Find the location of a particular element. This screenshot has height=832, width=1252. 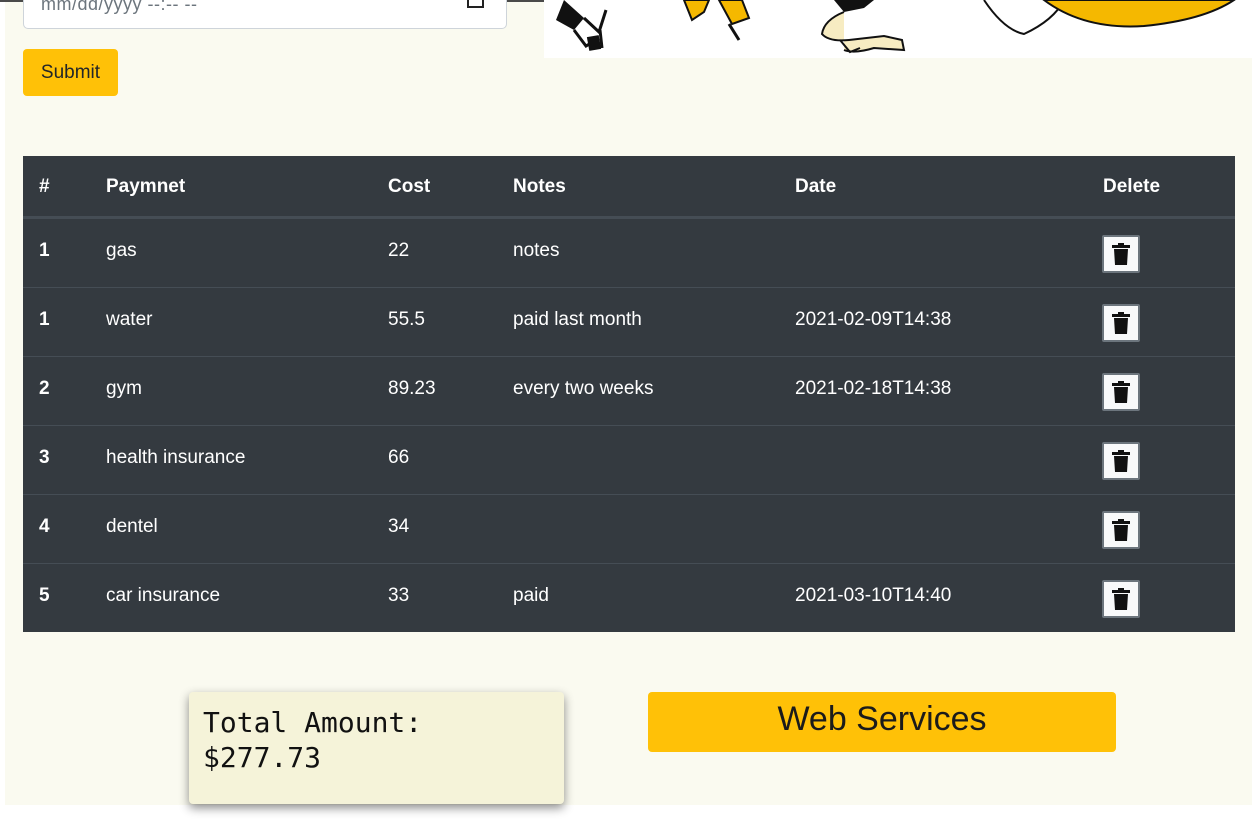

date-time-input: mm/dd/yyyy --:-- -- is located at coordinates (265, 14).